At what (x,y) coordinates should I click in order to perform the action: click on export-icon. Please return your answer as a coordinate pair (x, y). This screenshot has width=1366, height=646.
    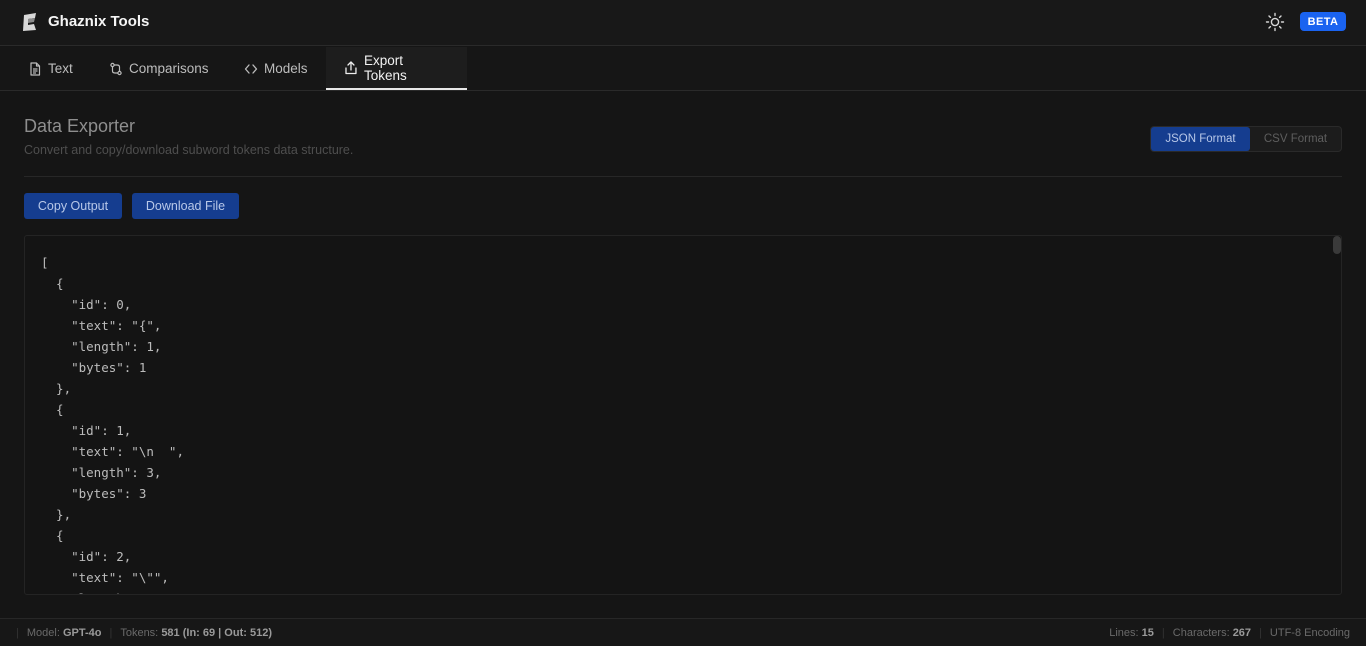
    Looking at the image, I should click on (351, 67).